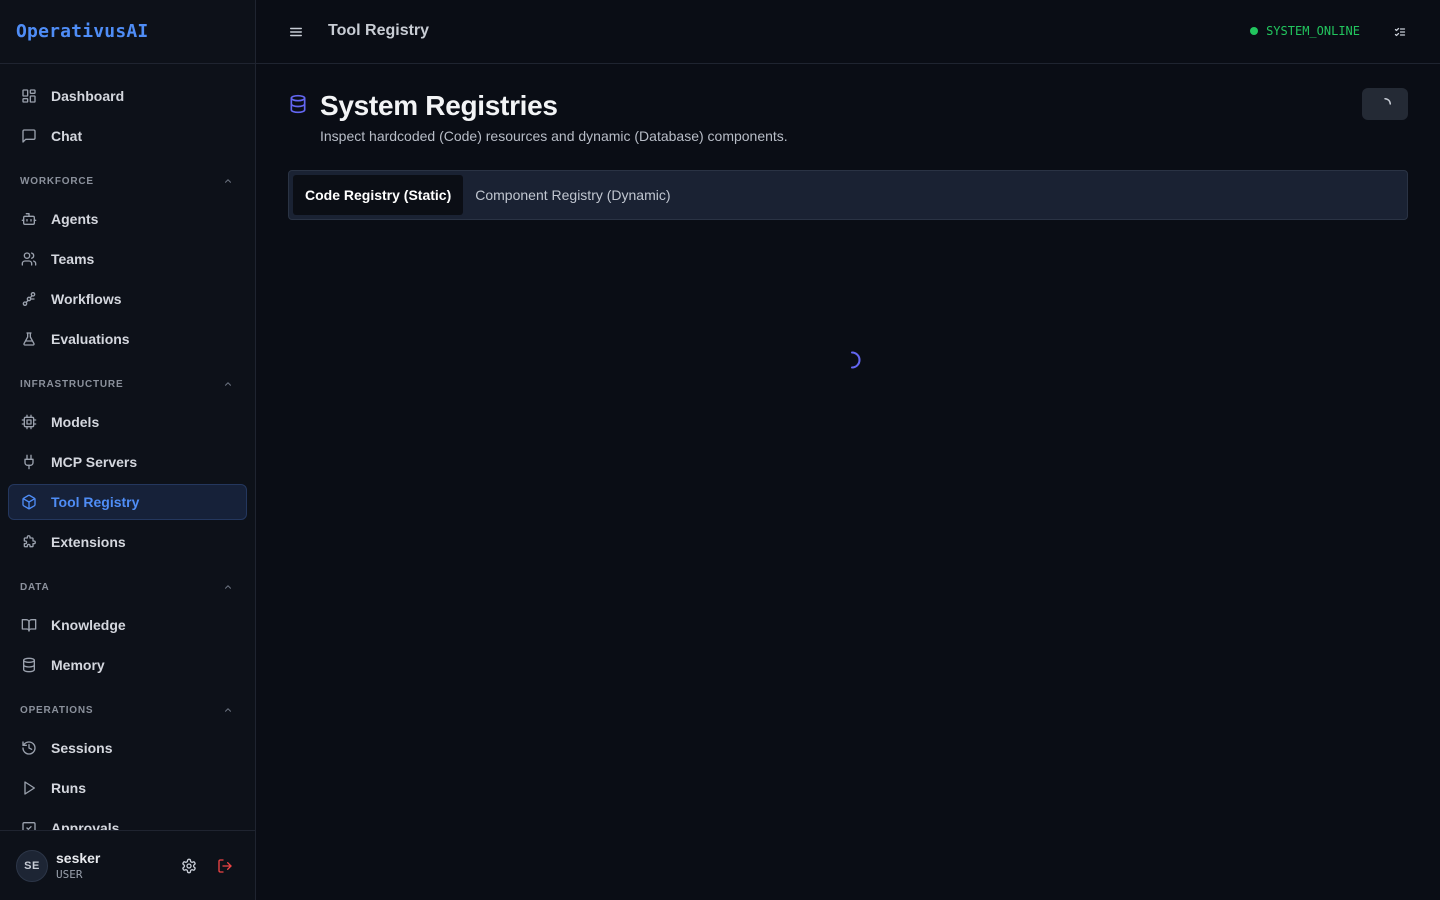 The image size is (1440, 900). I want to click on brand: OperativusAI, so click(127, 32).